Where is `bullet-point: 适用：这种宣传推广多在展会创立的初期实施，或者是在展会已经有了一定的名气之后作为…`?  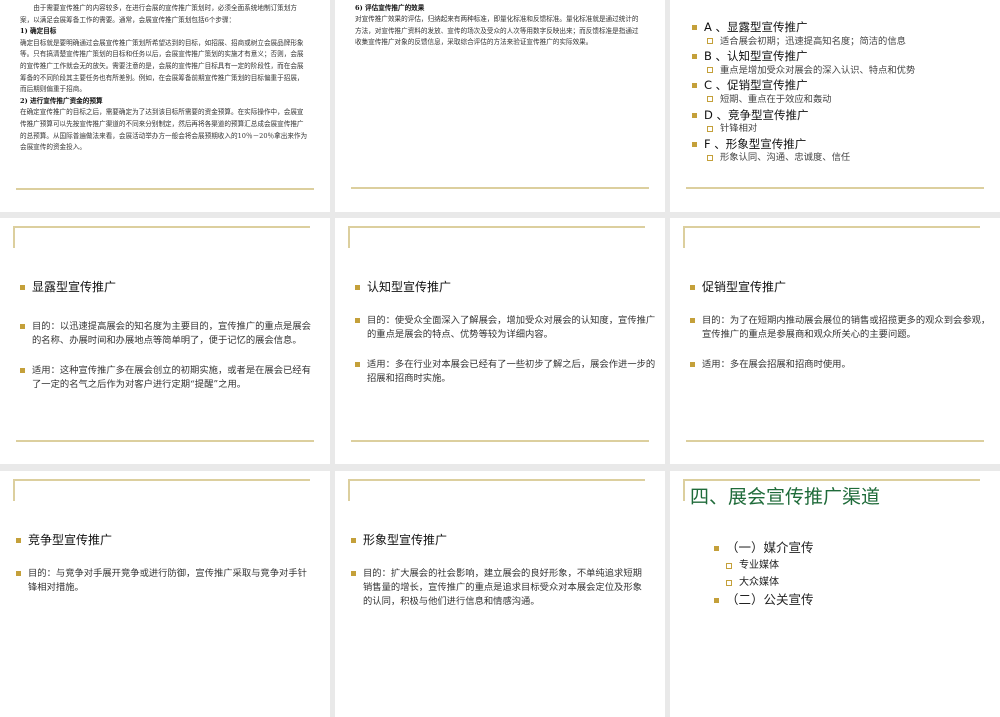
bullet-point: 适用：这种宣传推广多在展会创立的初期实施，或者是在展会已经有了一定的名气之后作为… is located at coordinates (169, 378).